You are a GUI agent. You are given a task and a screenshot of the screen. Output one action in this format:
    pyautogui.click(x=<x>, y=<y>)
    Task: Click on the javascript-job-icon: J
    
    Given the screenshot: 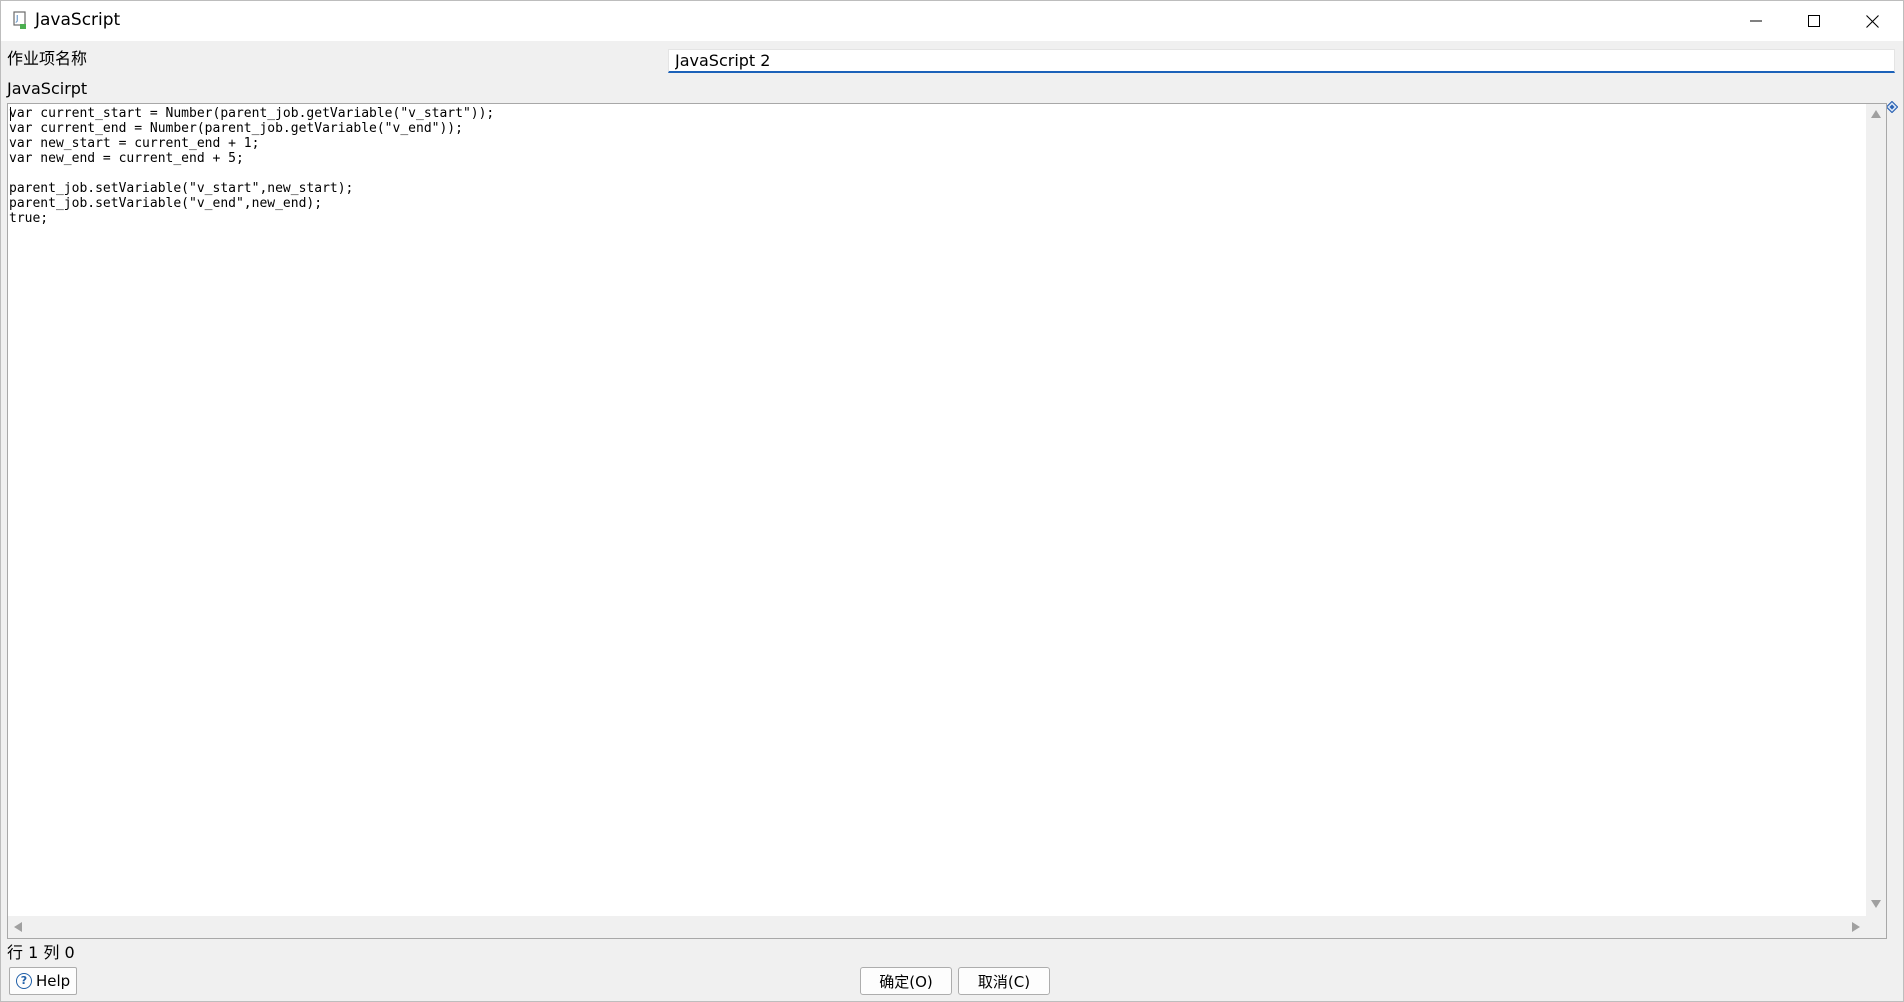 What is the action you would take?
    pyautogui.click(x=19, y=20)
    